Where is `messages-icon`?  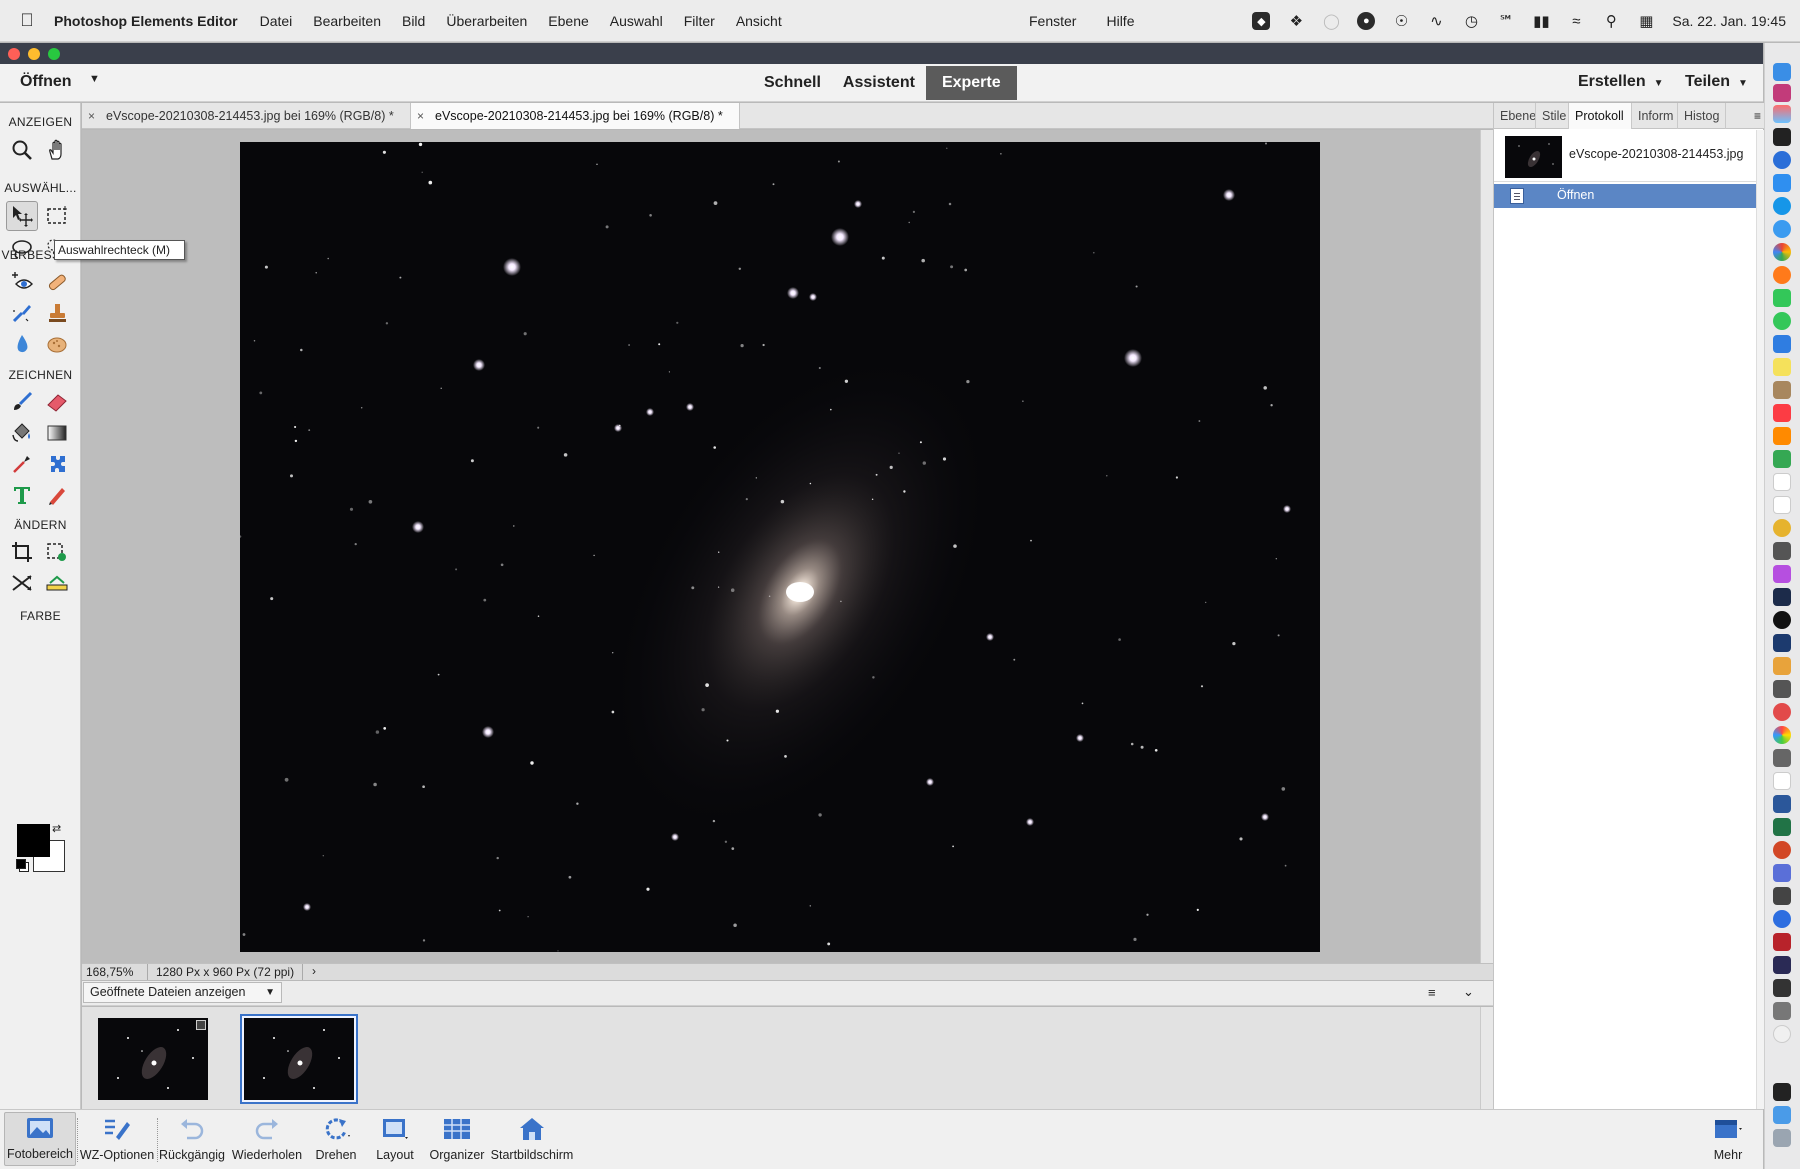
messages-icon is located at coordinates (1782, 321).